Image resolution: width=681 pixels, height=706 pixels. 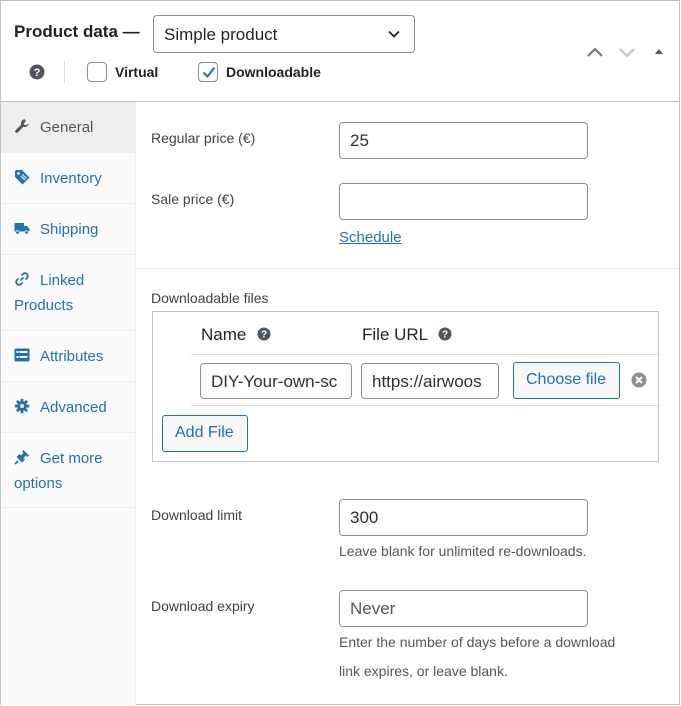 I want to click on tab-inventory: Inventory, so click(x=68, y=178).